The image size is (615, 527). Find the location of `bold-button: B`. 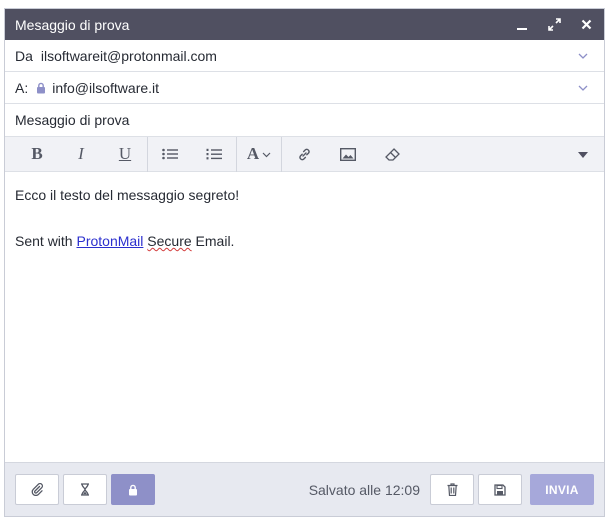

bold-button: B is located at coordinates (37, 154).